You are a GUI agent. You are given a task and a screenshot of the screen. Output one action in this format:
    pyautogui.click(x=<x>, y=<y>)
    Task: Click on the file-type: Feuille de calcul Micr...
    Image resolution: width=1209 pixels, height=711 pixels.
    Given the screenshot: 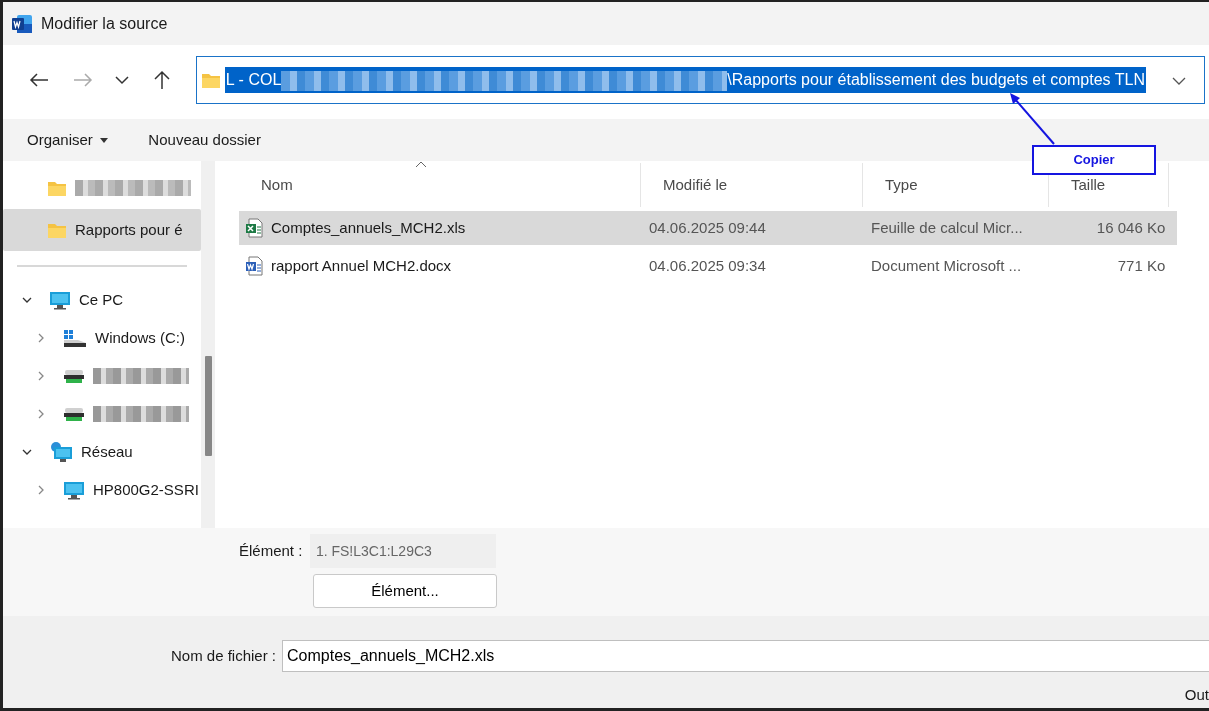 What is the action you would take?
    pyautogui.click(x=947, y=227)
    